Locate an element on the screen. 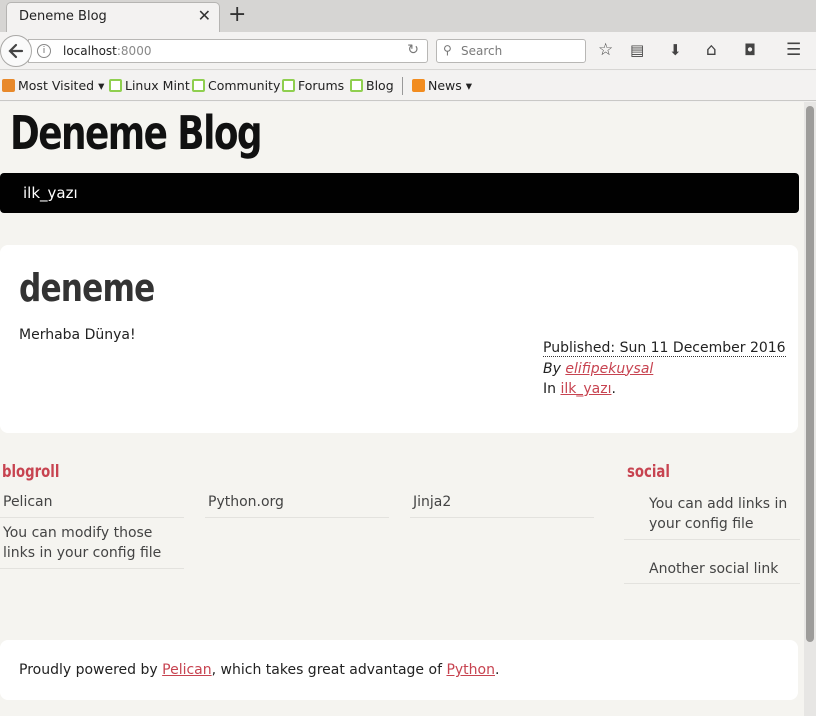  back-button is located at coordinates (16, 51).